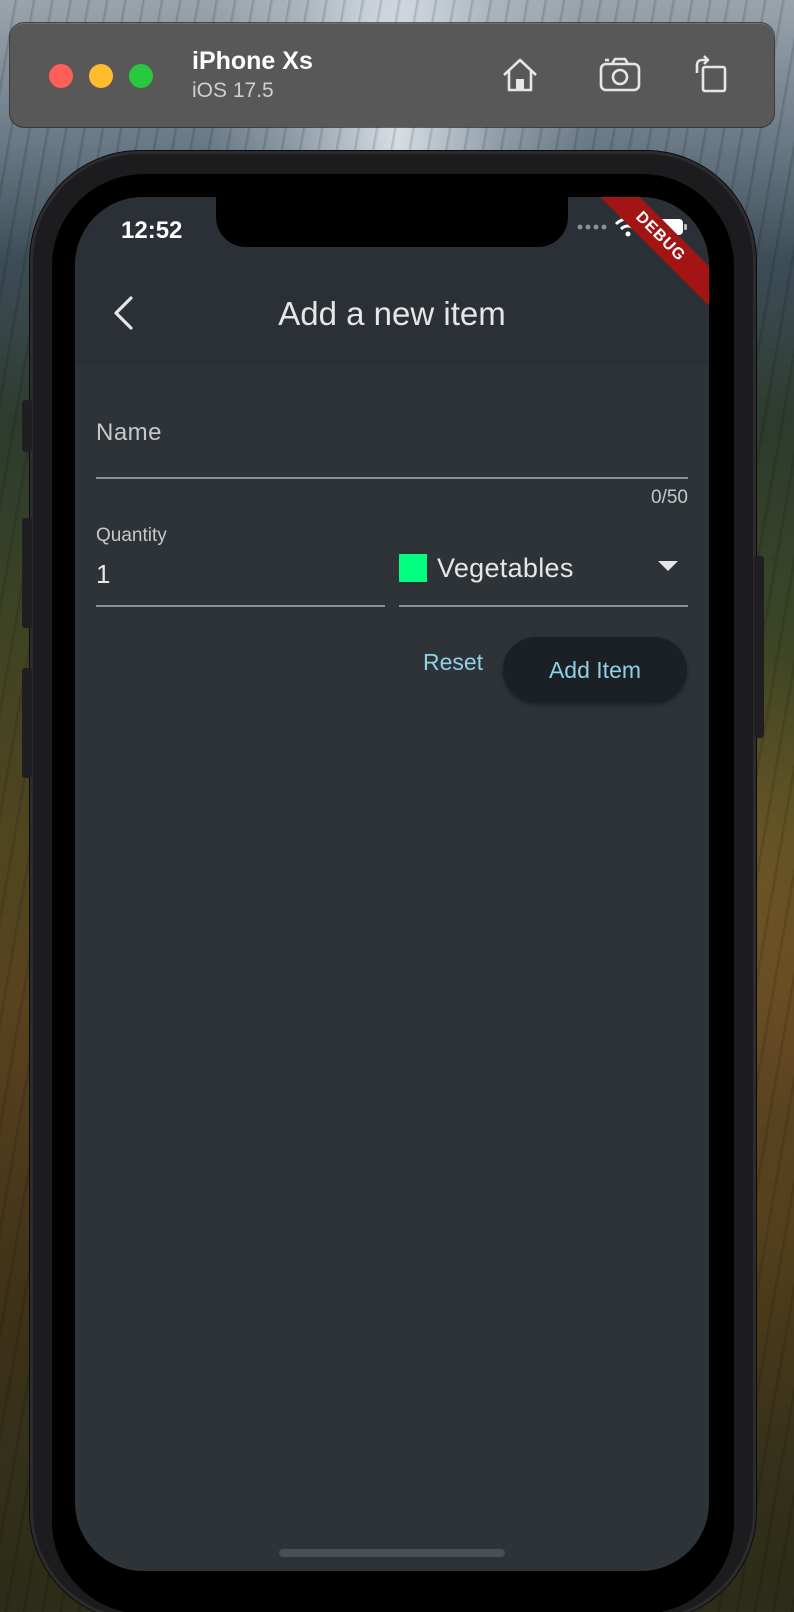  Describe the element at coordinates (592, 227) in the screenshot. I see `signal-dots-icon` at that location.